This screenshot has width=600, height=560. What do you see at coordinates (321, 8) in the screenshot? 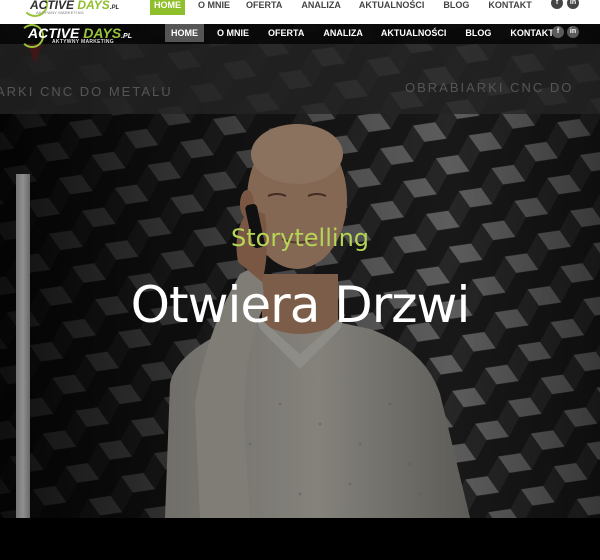
I see `top-nav-analiza: ANALIZA` at bounding box center [321, 8].